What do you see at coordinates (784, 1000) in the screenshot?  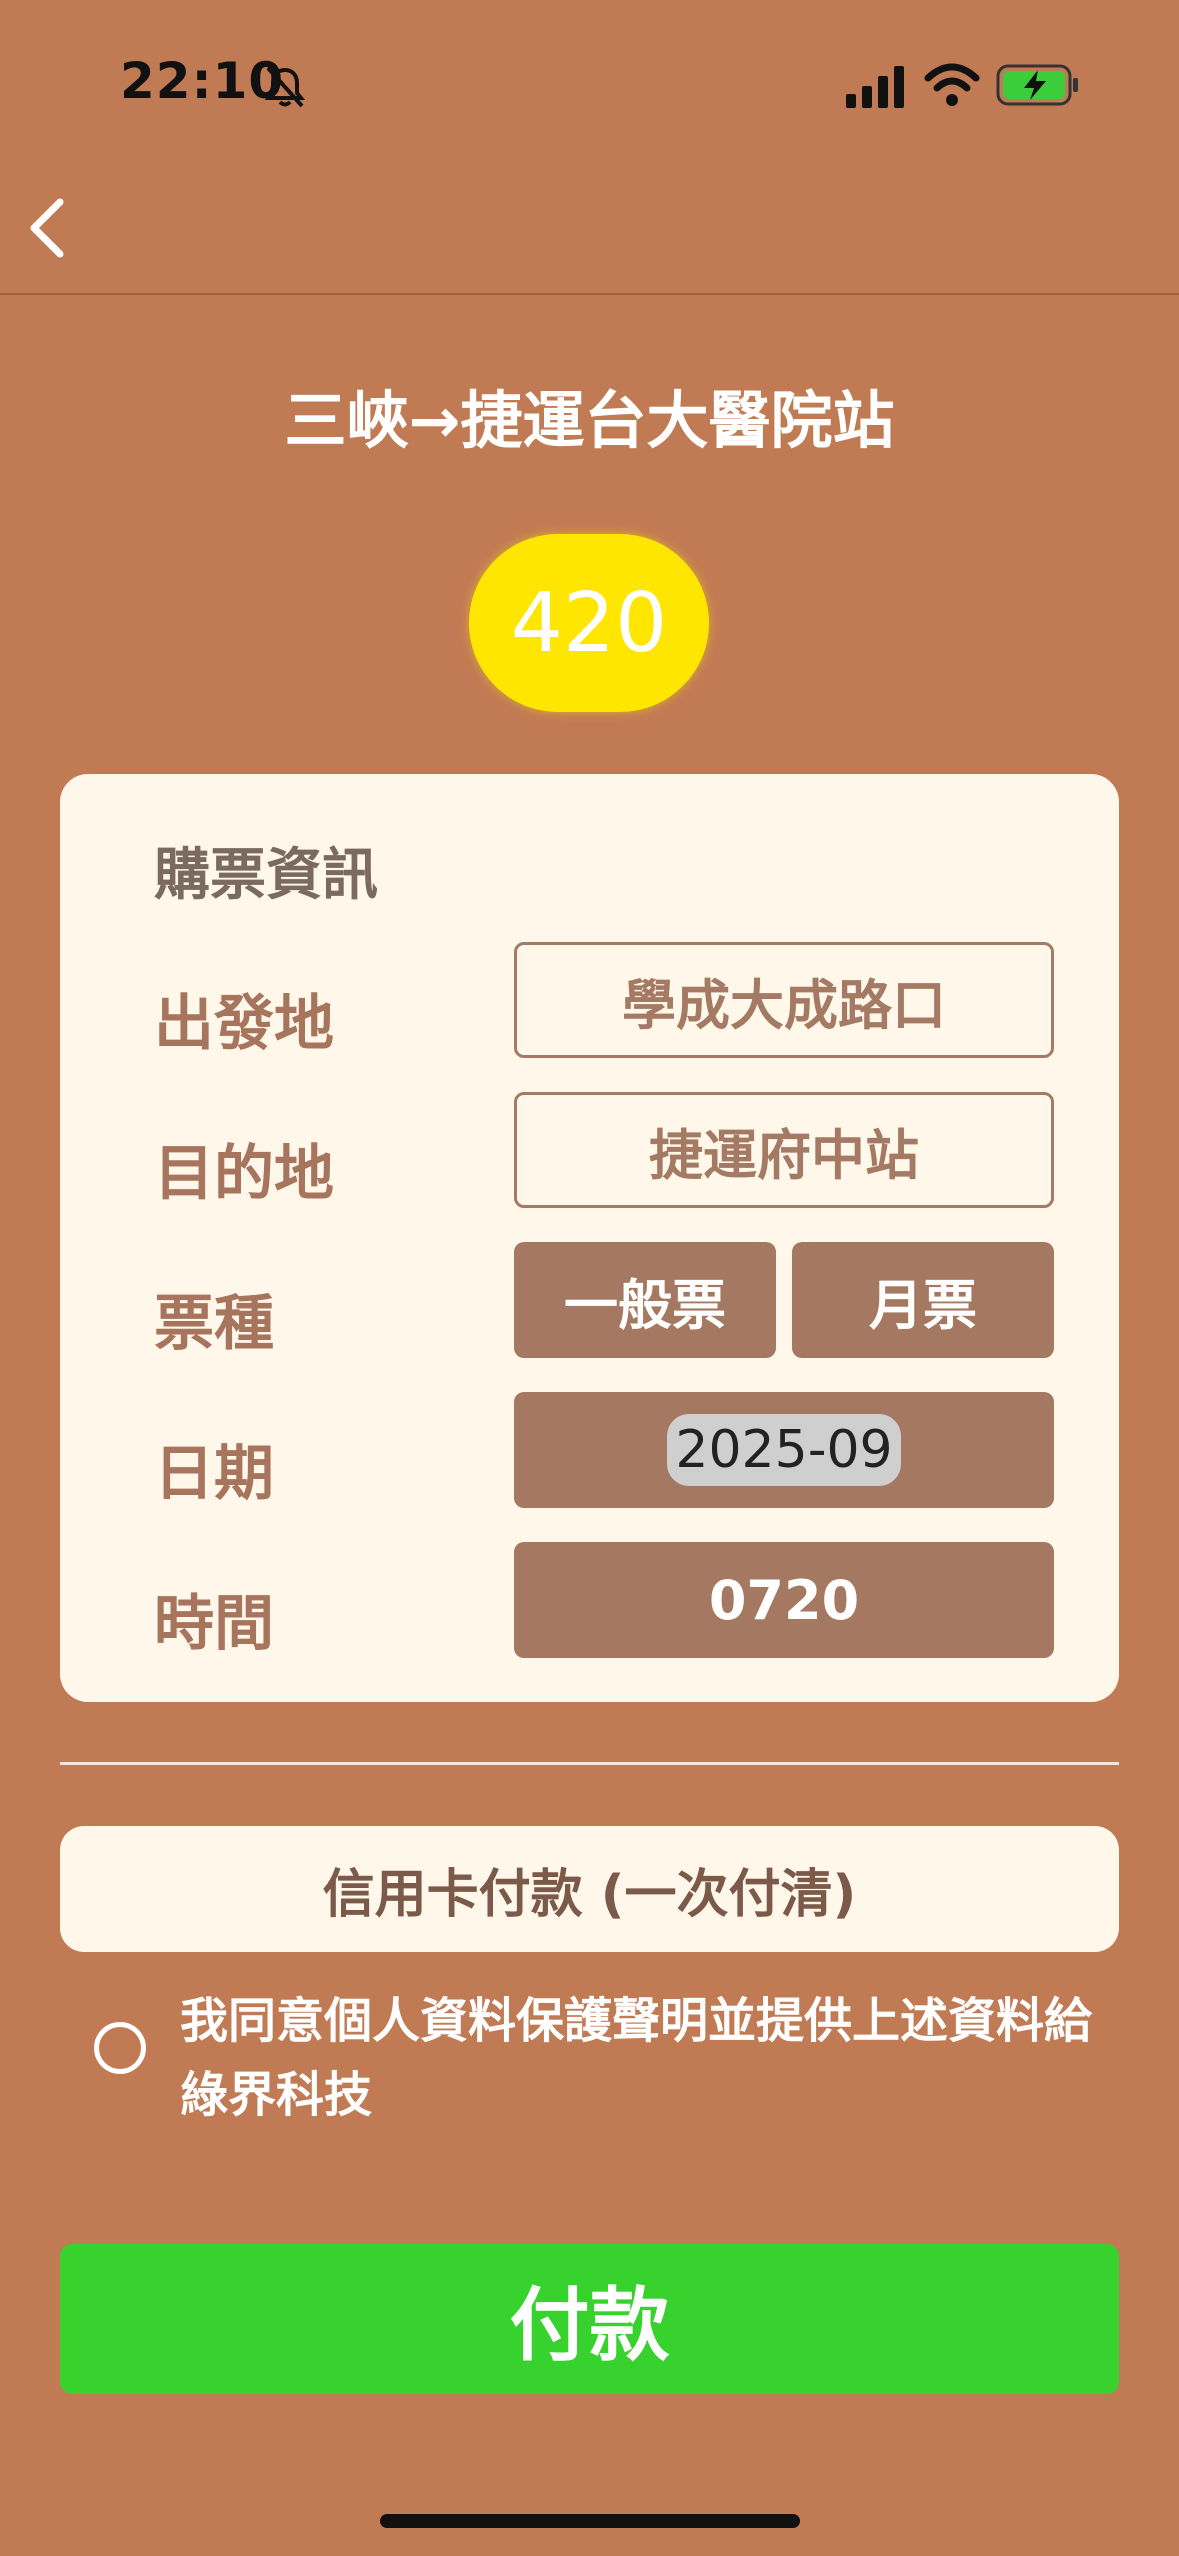 I see `origin-field: 學成大成路口` at bounding box center [784, 1000].